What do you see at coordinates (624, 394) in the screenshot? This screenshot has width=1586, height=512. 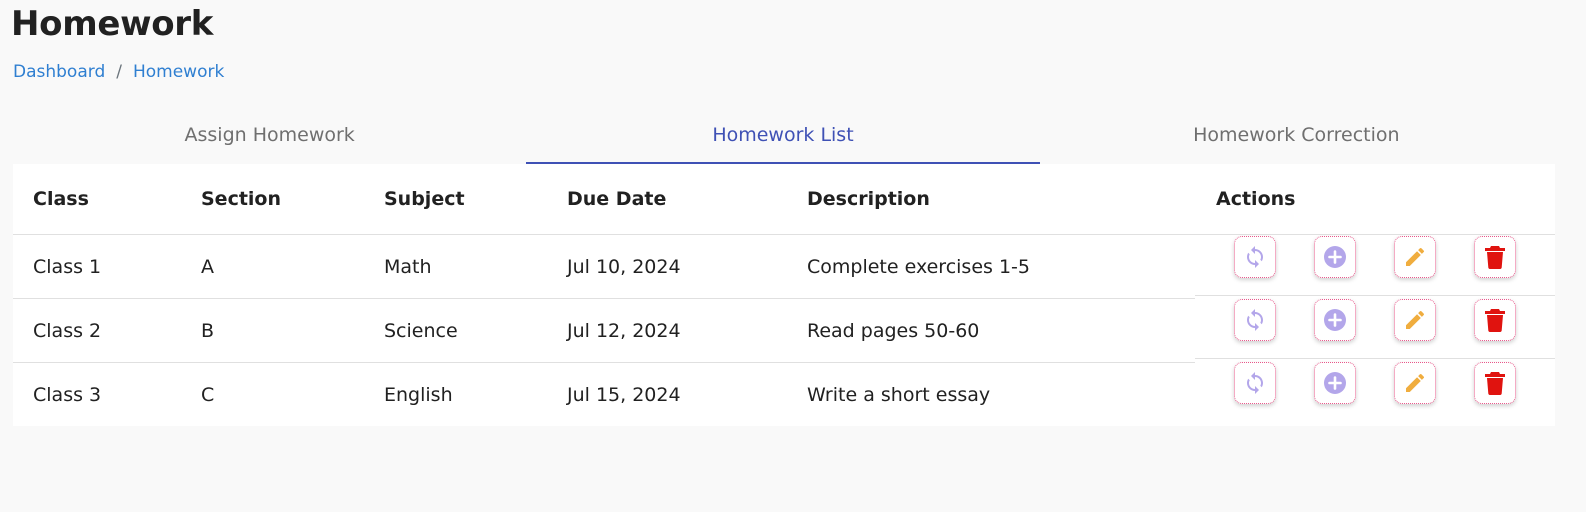 I see `cell-due-date: Jul 15, 2024` at bounding box center [624, 394].